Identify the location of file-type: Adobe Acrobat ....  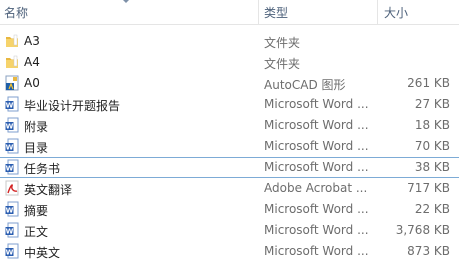
(316, 188).